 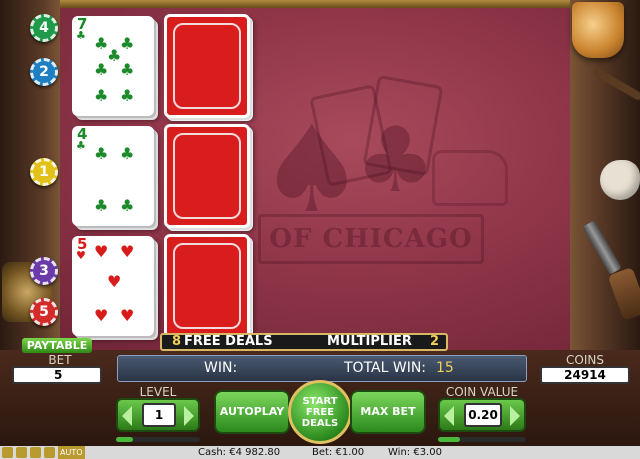 I want to click on chip-label: 5, so click(x=44, y=312).